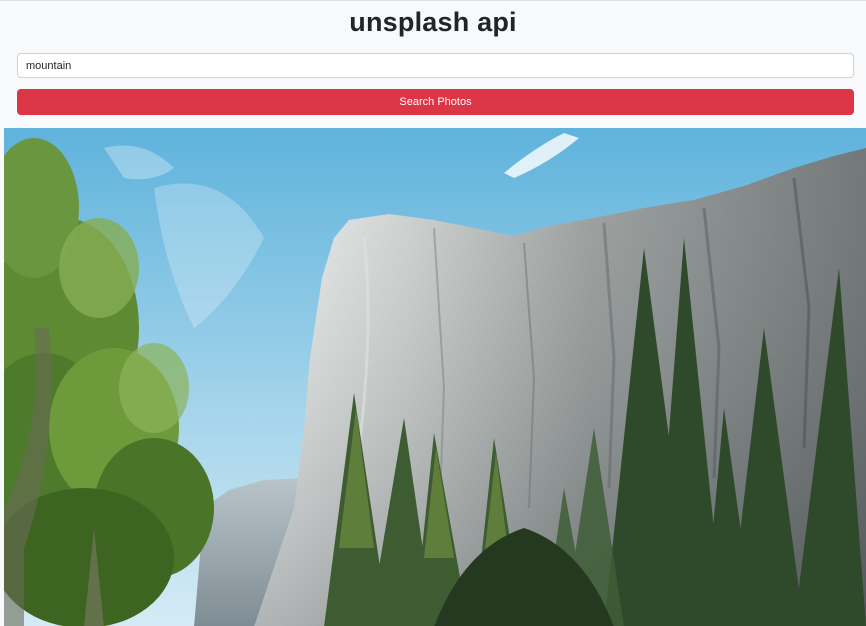 The width and height of the screenshot is (866, 626). Describe the element at coordinates (433, 22) in the screenshot. I see `page-title: unsplash api` at that location.